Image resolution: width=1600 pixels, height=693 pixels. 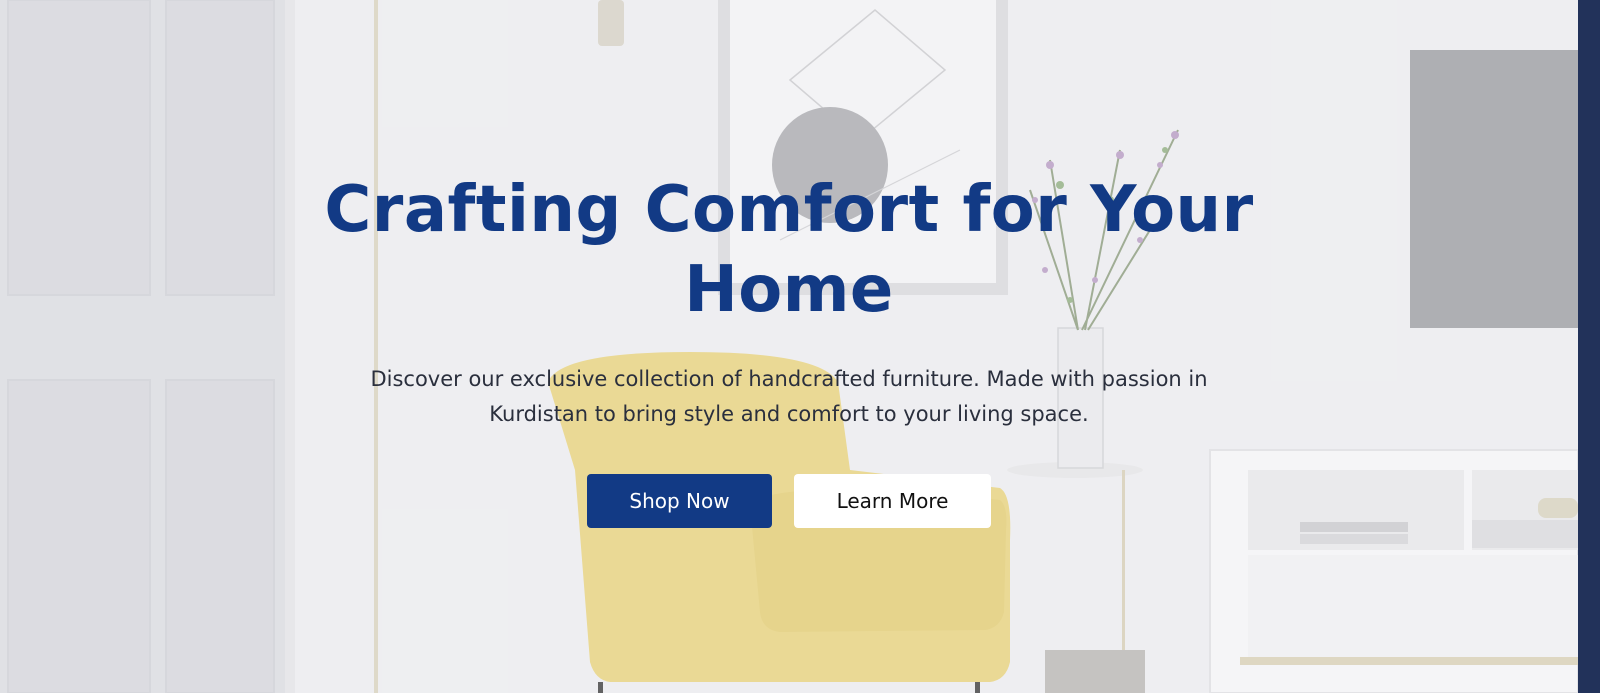 I want to click on side-accent-bar, so click(x=1589, y=346).